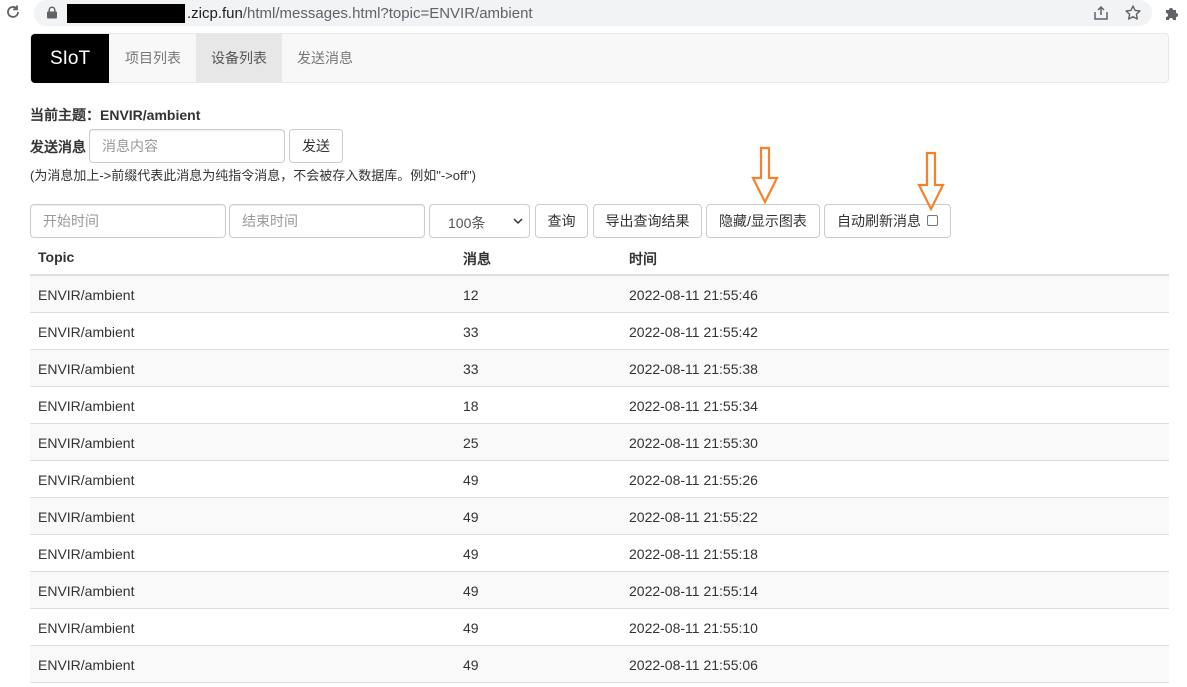  I want to click on table-row: ENVIR/ambient 49 2022-08-11 21:55:14, so click(599, 590).